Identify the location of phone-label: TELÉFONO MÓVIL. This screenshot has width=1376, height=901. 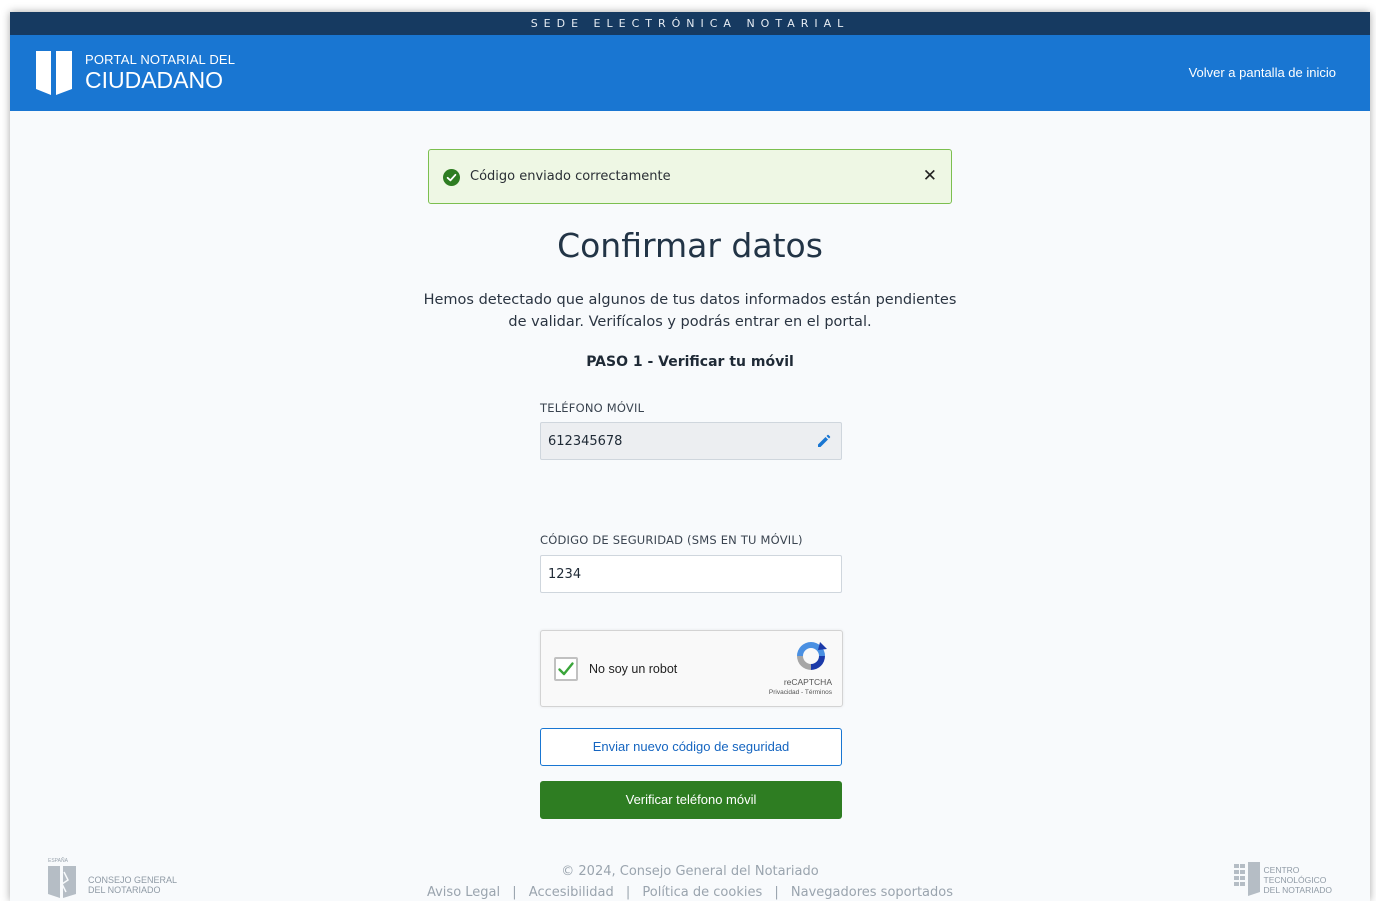
(592, 408).